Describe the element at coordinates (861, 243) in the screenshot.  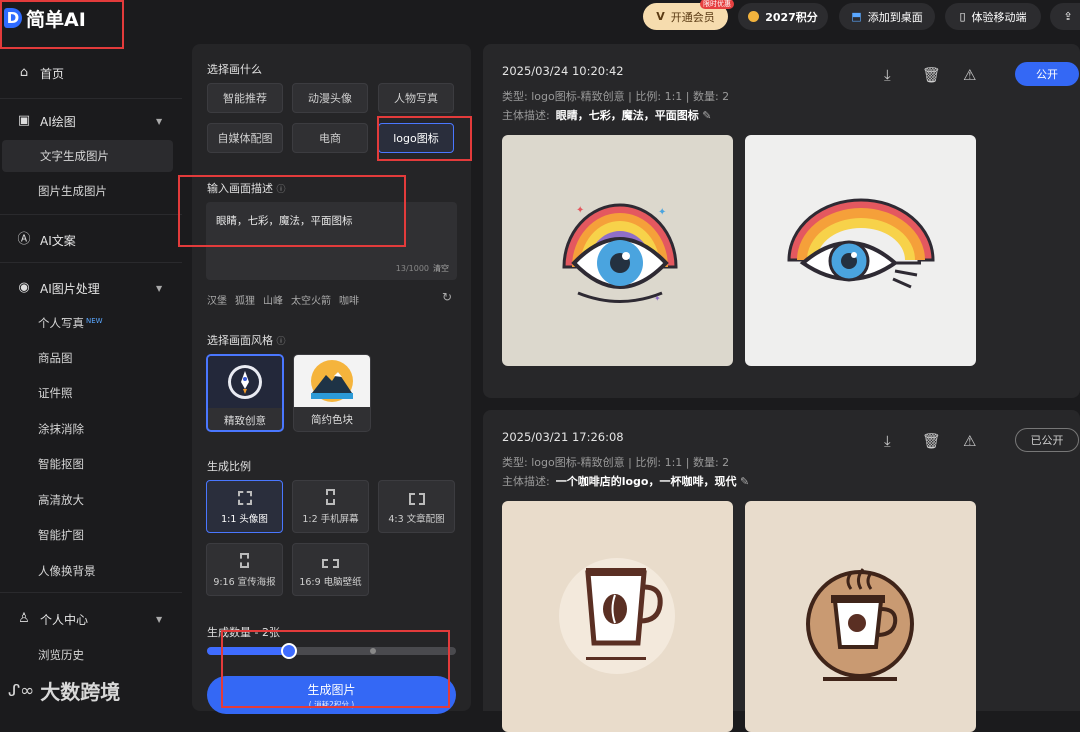
I see `eye-logo-image` at that location.